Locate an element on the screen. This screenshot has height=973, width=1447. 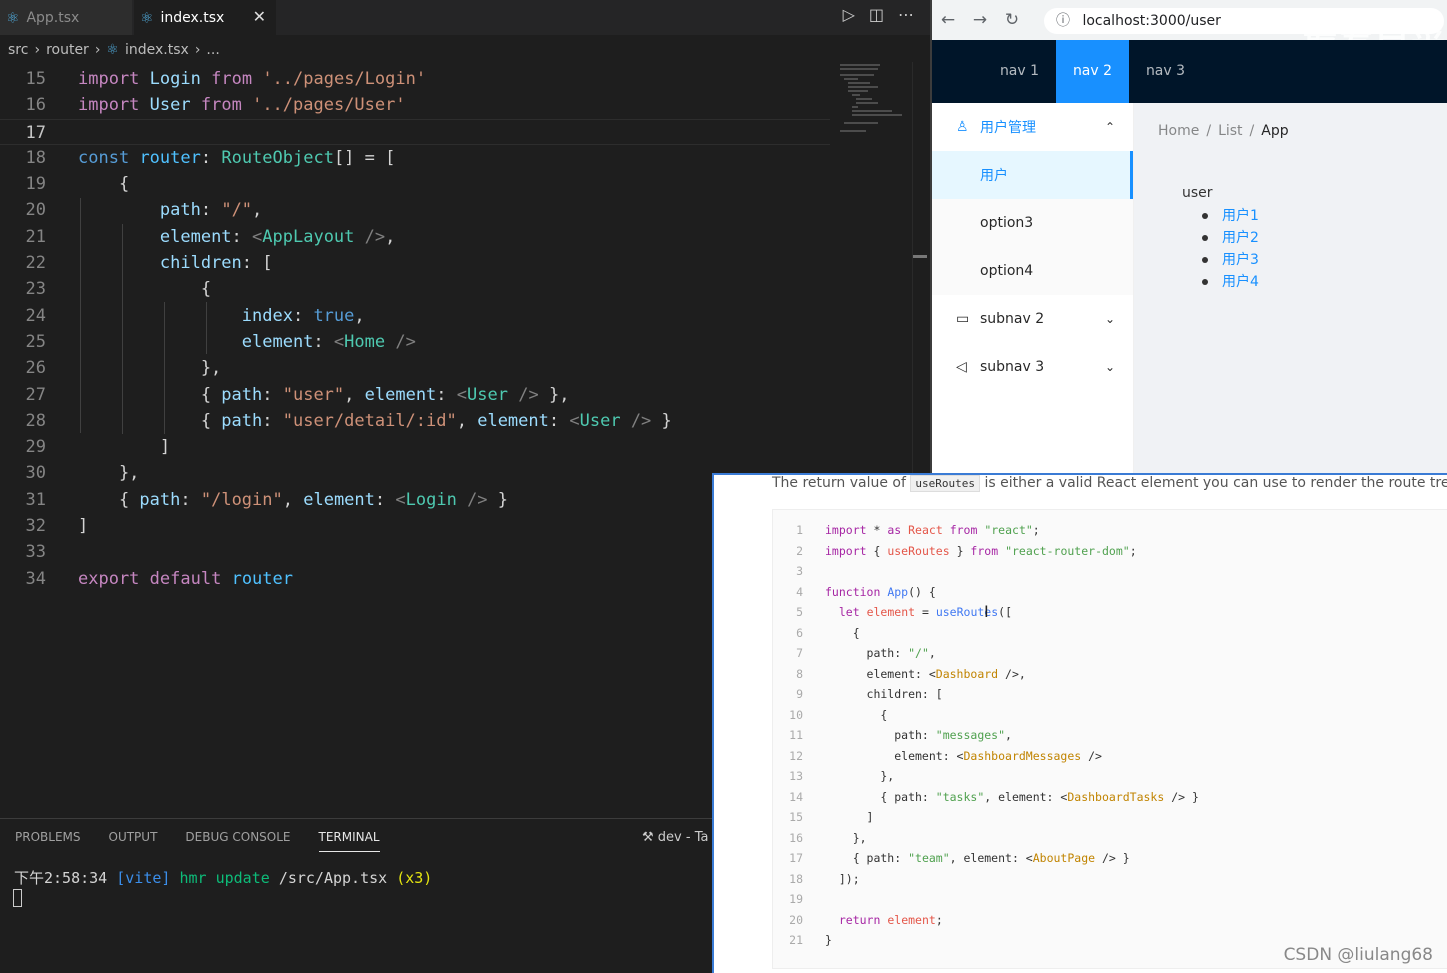
docs-code-line: 8 element: <Dashboard />, is located at coordinates (1110, 674).